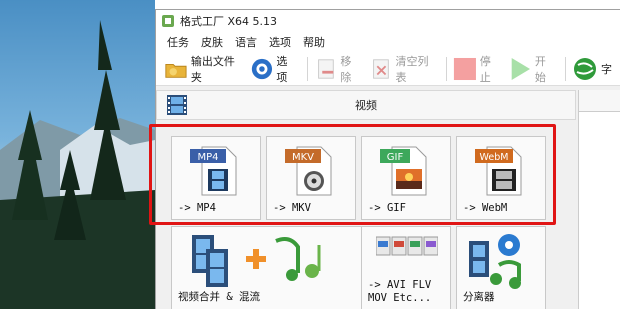 The image size is (620, 309). I want to click on menu-task: 任务, so click(178, 42).